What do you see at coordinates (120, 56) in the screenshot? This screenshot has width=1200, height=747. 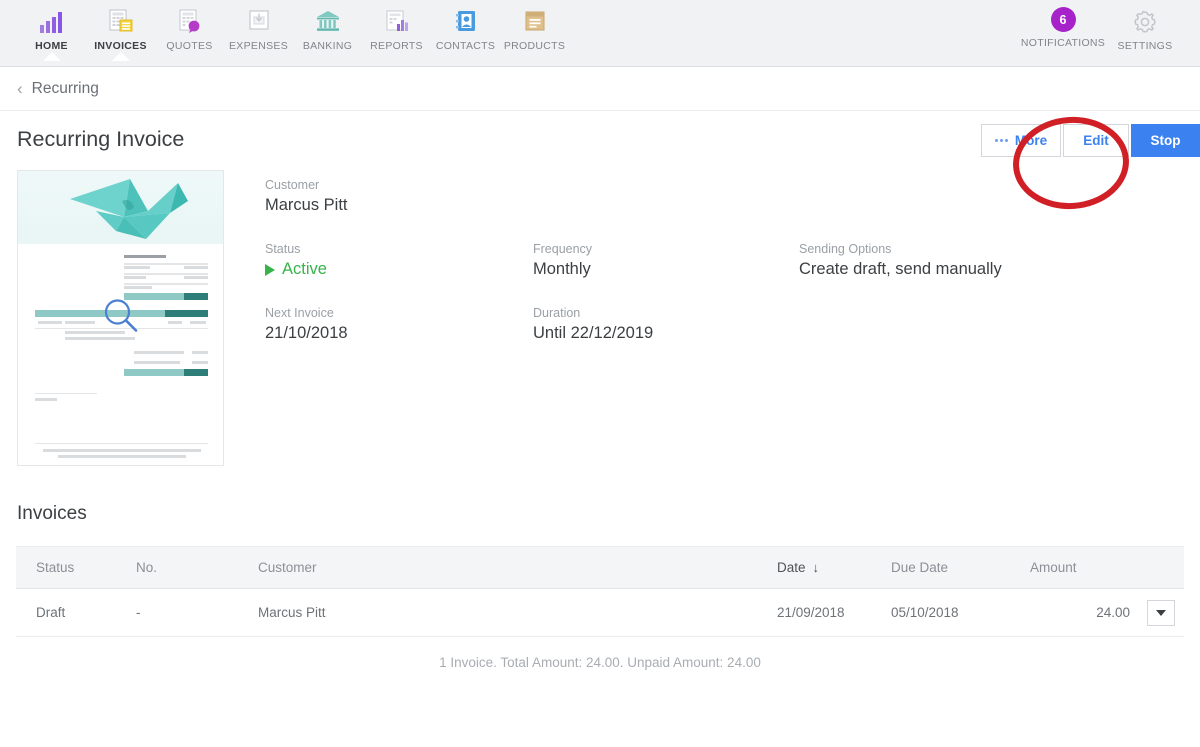 I see `nav-active-pointer-invoices` at bounding box center [120, 56].